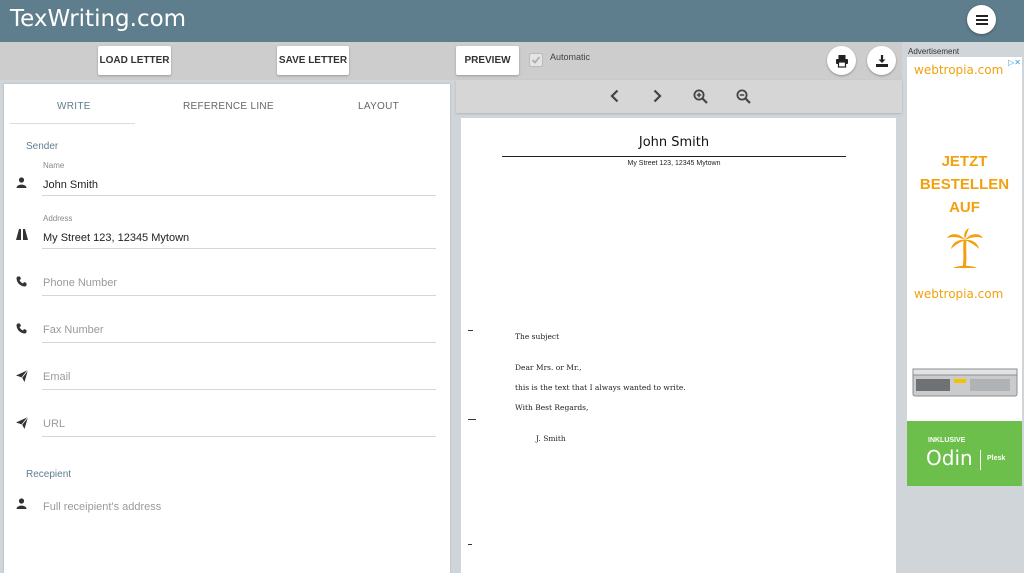 The image size is (1024, 573). What do you see at coordinates (134, 60) in the screenshot?
I see `load-letter-button: LOAD LETTER` at bounding box center [134, 60].